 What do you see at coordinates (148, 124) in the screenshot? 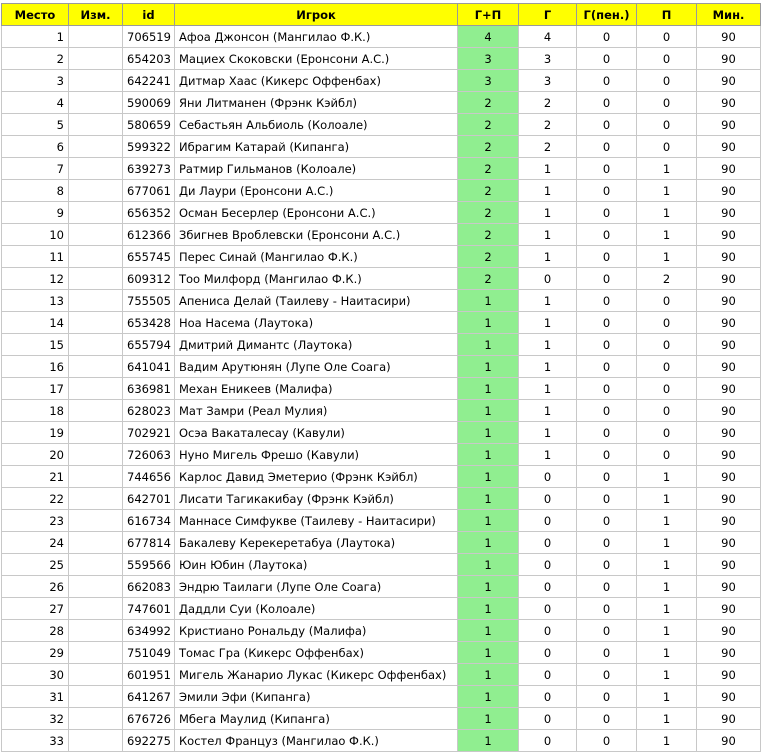
I see `id-cell: 580659` at bounding box center [148, 124].